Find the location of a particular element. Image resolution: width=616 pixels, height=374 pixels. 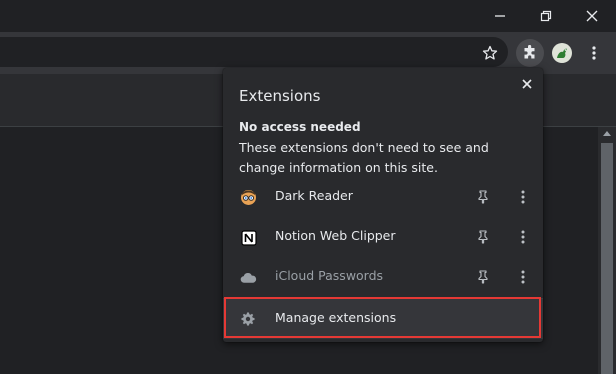

close-window-button is located at coordinates (592, 16).